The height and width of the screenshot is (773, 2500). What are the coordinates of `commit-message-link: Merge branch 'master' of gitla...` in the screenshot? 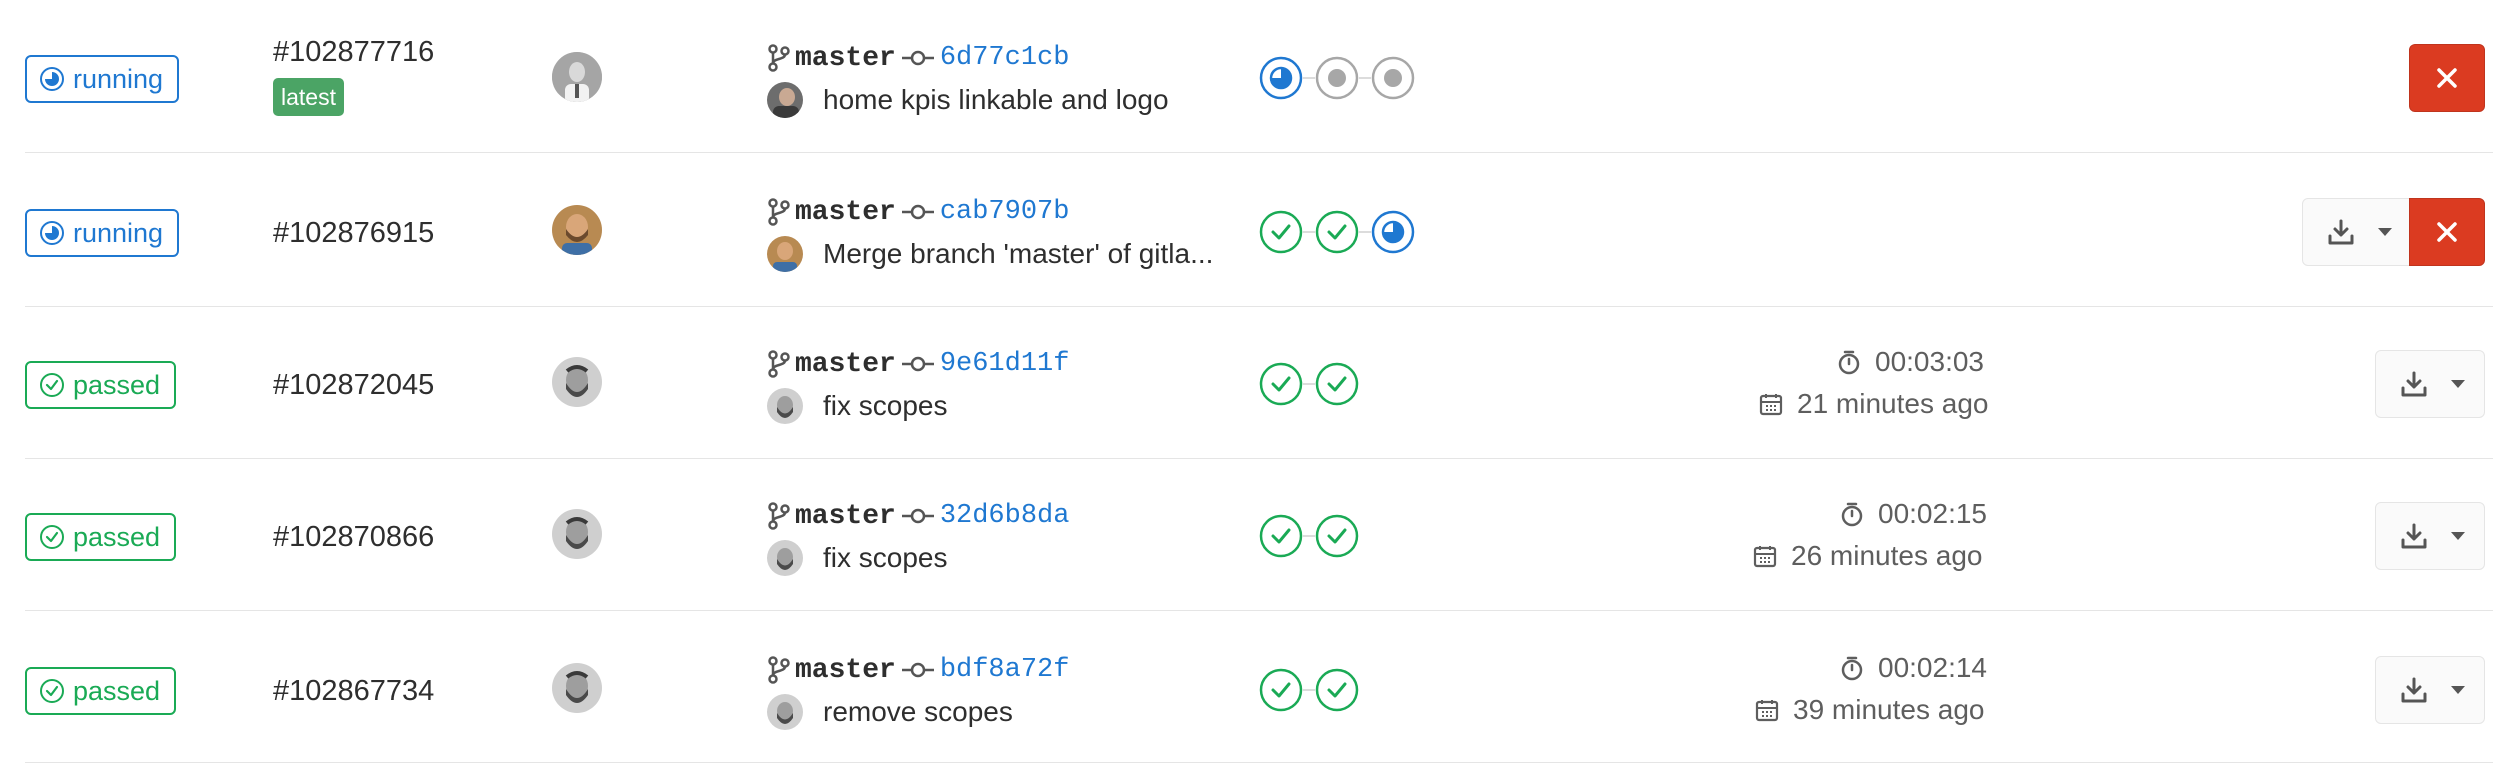 It's located at (1018, 254).